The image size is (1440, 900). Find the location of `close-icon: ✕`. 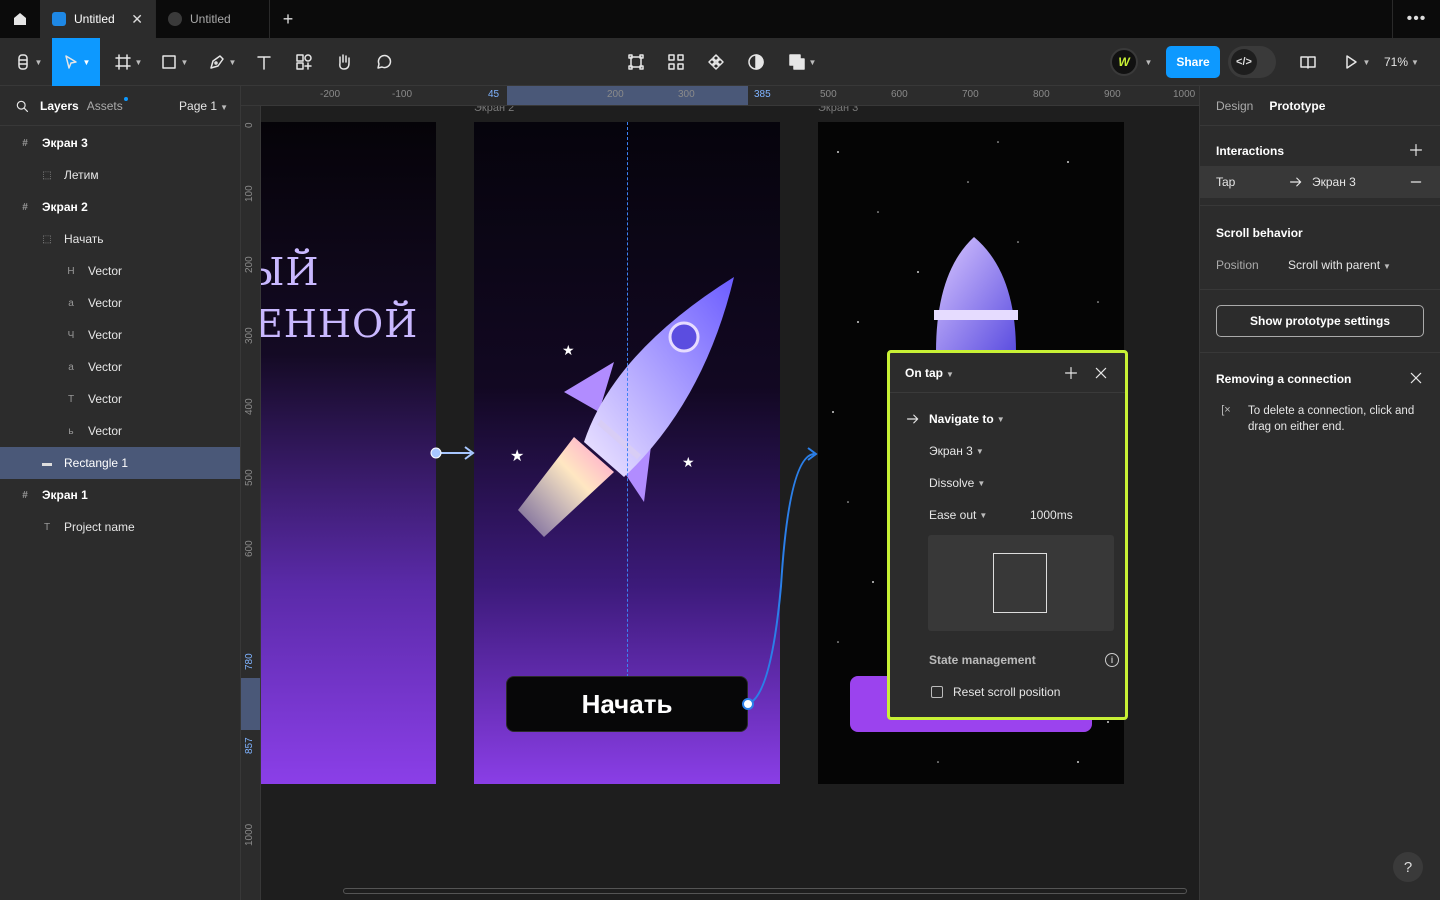

close-icon: ✕ is located at coordinates (137, 19).